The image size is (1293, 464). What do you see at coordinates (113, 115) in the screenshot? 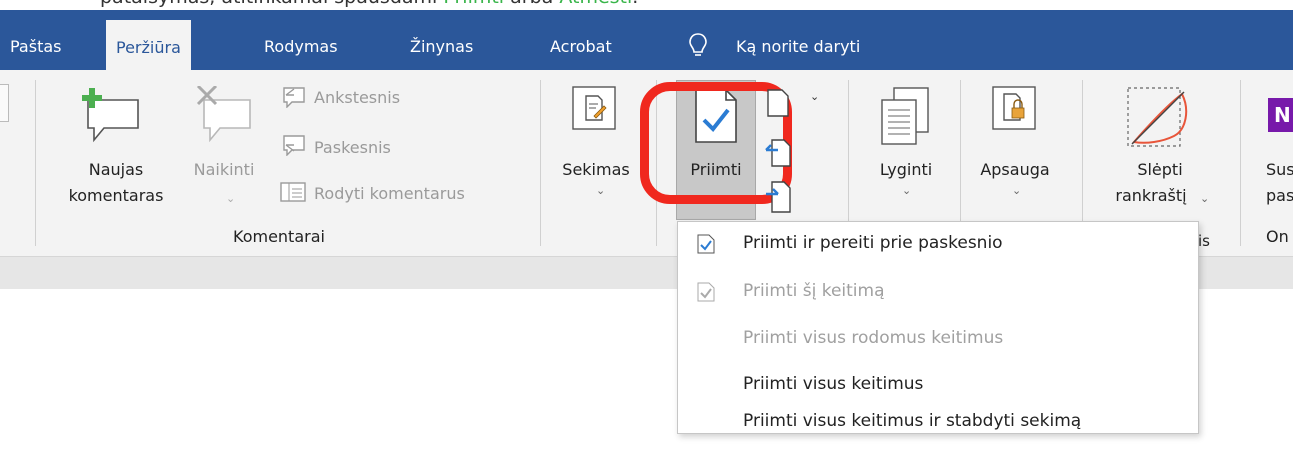
I see `new-comment-icon` at bounding box center [113, 115].